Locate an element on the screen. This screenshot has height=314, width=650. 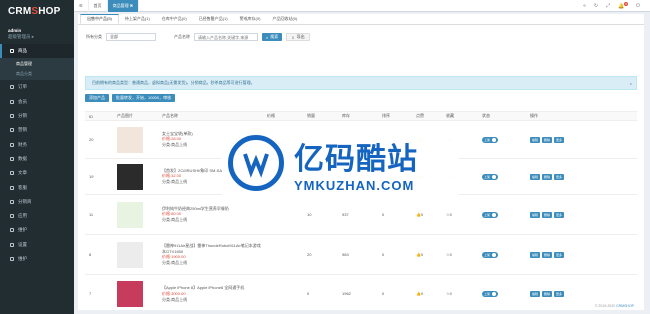
sidebar-item-distribution: 分销 is located at coordinates (37, 116).